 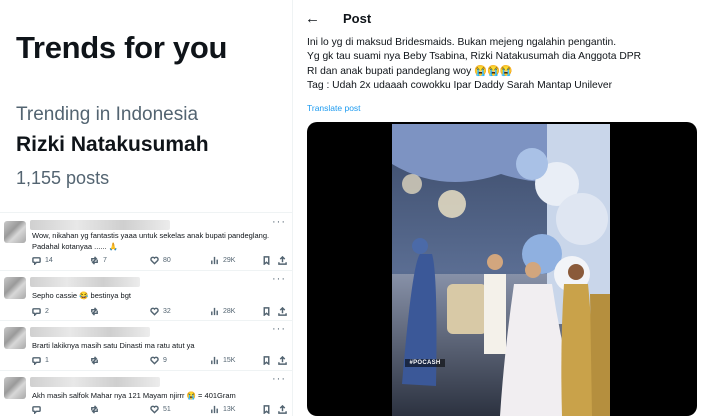 I want to click on like-count: 51, so click(x=167, y=409).